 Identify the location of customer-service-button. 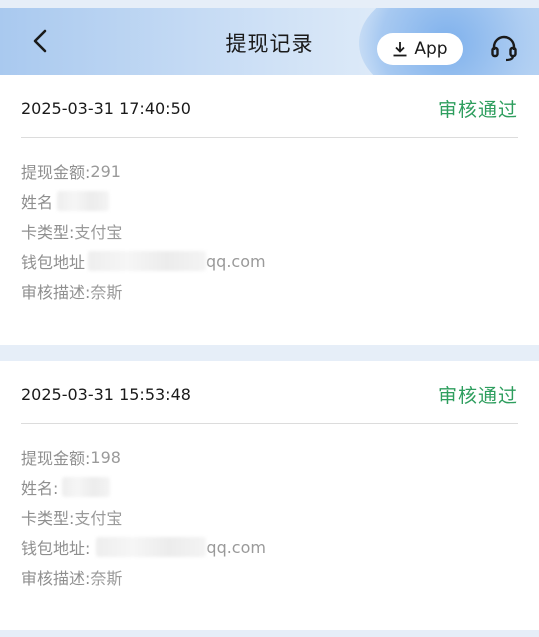
(504, 49).